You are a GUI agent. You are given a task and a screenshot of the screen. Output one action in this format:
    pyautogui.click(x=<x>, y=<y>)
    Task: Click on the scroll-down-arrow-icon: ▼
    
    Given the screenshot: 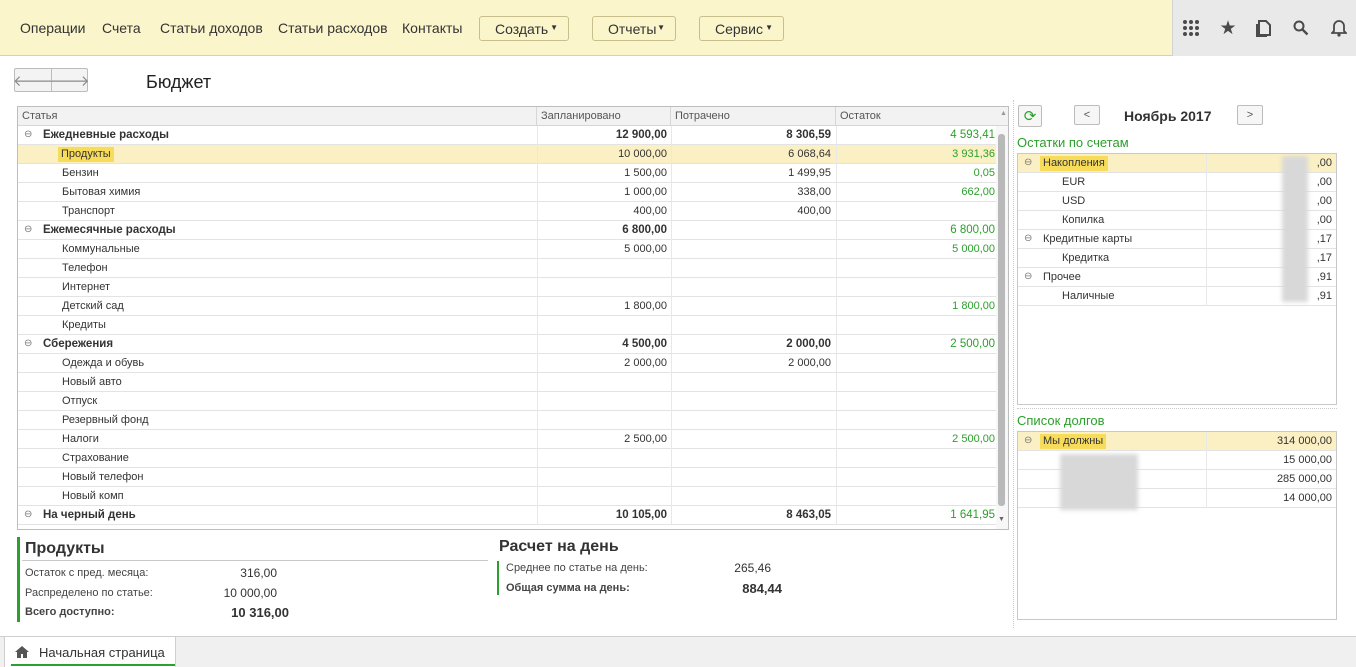 What is the action you would take?
    pyautogui.click(x=1001, y=519)
    